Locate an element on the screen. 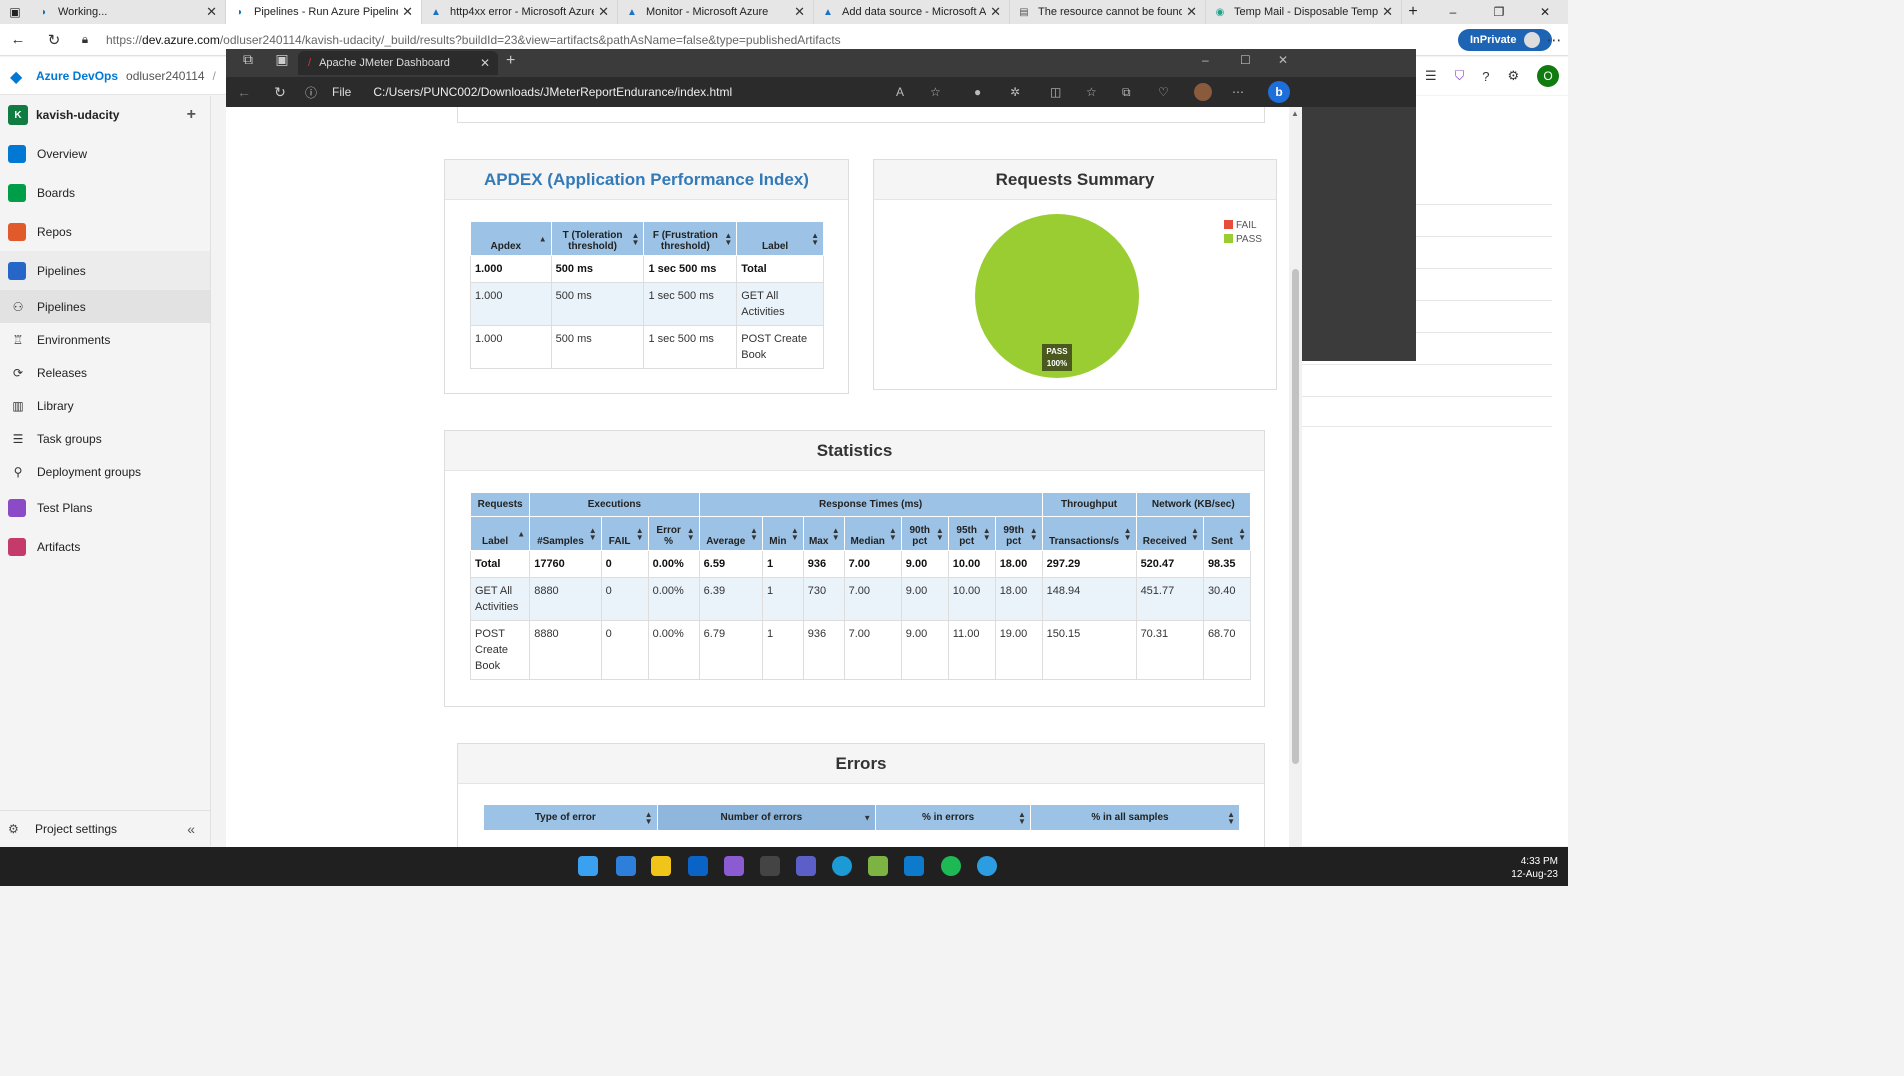  outer-tab: ▤ The resource cannot be found. ✕ is located at coordinates (1108, 12).